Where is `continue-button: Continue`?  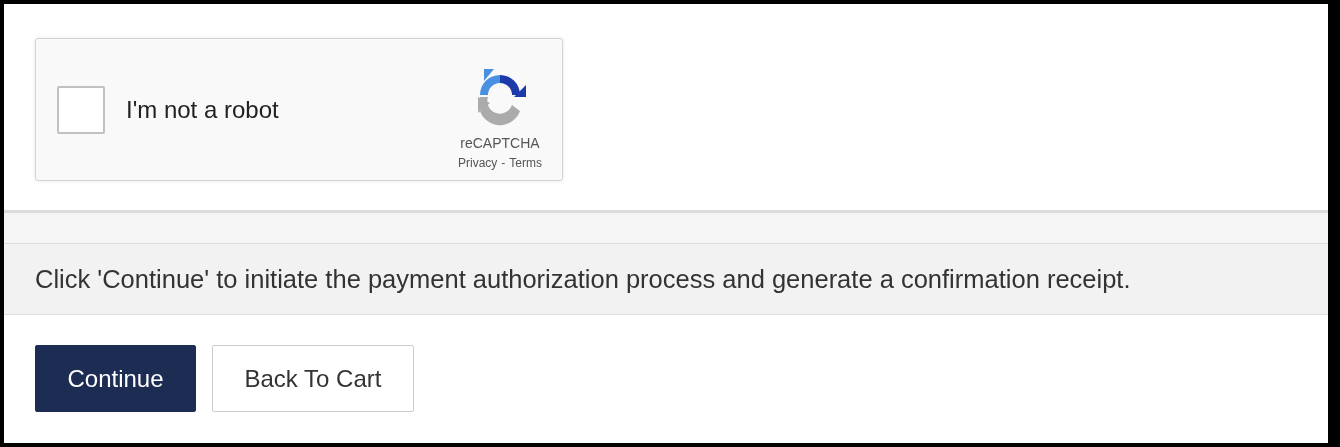 continue-button: Continue is located at coordinates (115, 378).